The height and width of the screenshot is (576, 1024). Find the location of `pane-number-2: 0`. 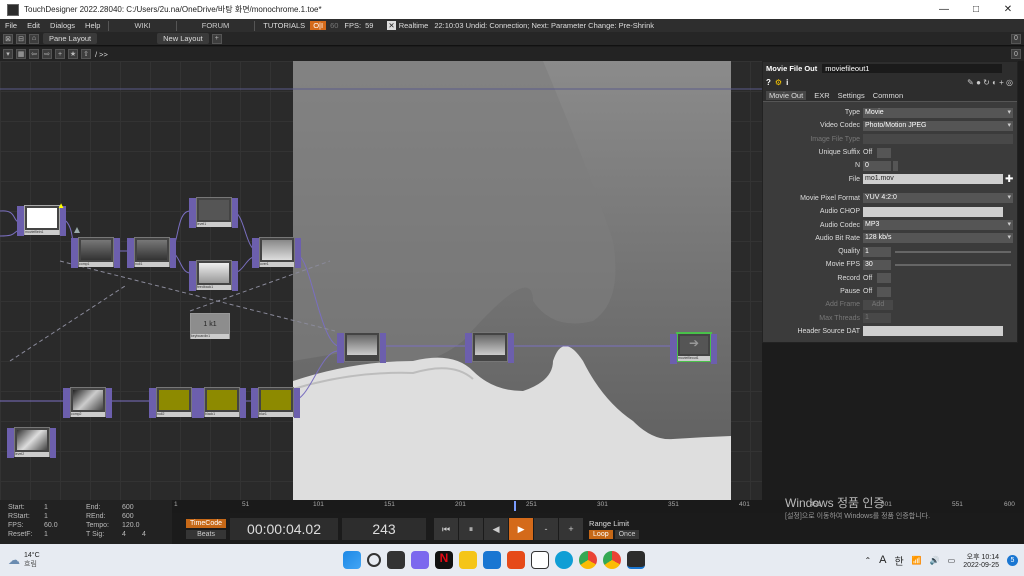

pane-number-2: 0 is located at coordinates (1016, 54).